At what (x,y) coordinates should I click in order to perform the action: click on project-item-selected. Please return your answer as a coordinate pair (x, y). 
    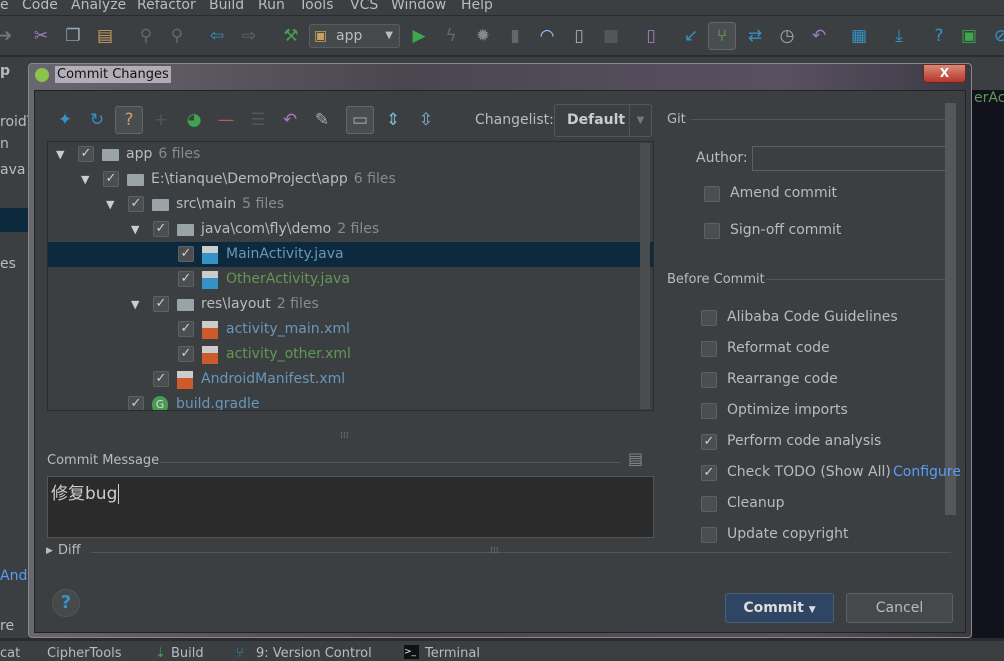
    Looking at the image, I should click on (14, 220).